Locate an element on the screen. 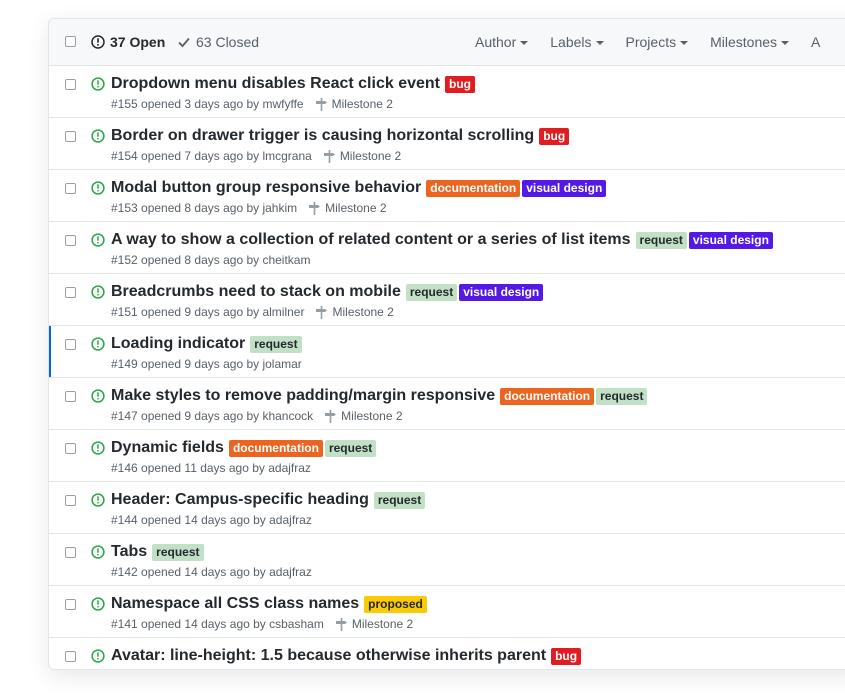 The width and height of the screenshot is (845, 700). issue-meta-text: #152 opened 8 days ago by cheitkam is located at coordinates (211, 260).